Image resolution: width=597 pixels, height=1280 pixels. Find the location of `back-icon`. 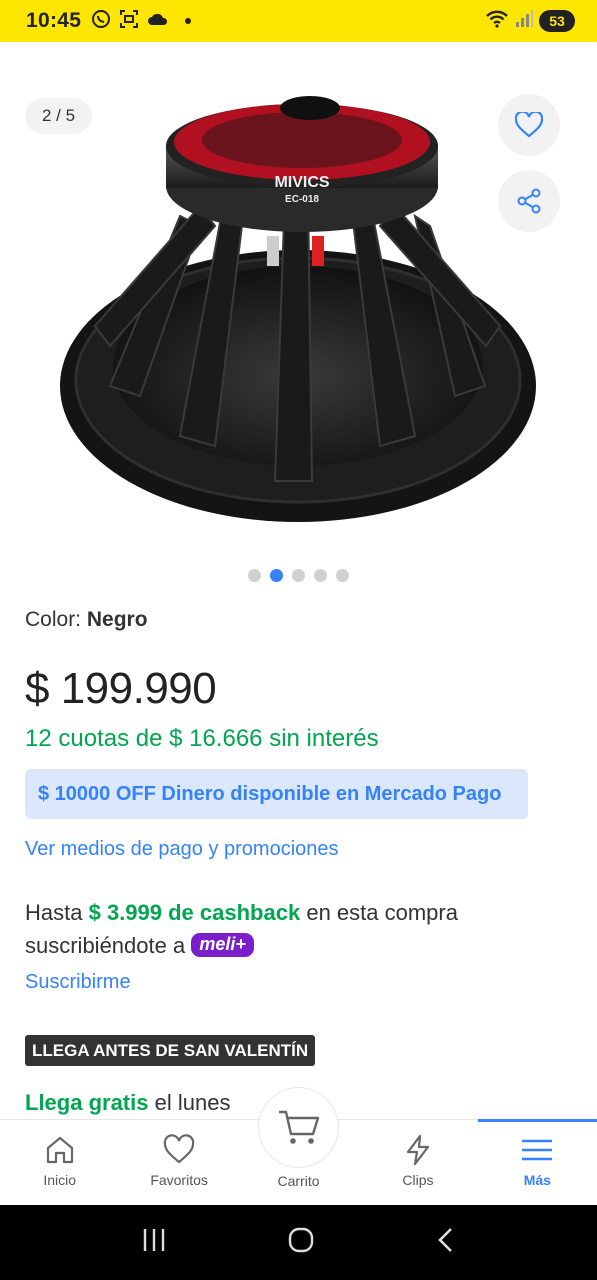

back-icon is located at coordinates (445, 1240).